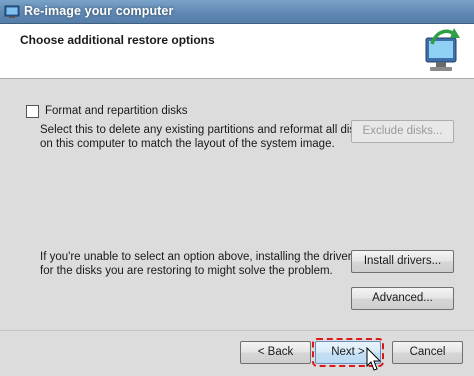 The height and width of the screenshot is (376, 474). Describe the element at coordinates (237, 12) in the screenshot. I see `title-bar: Re-image your computer` at that location.